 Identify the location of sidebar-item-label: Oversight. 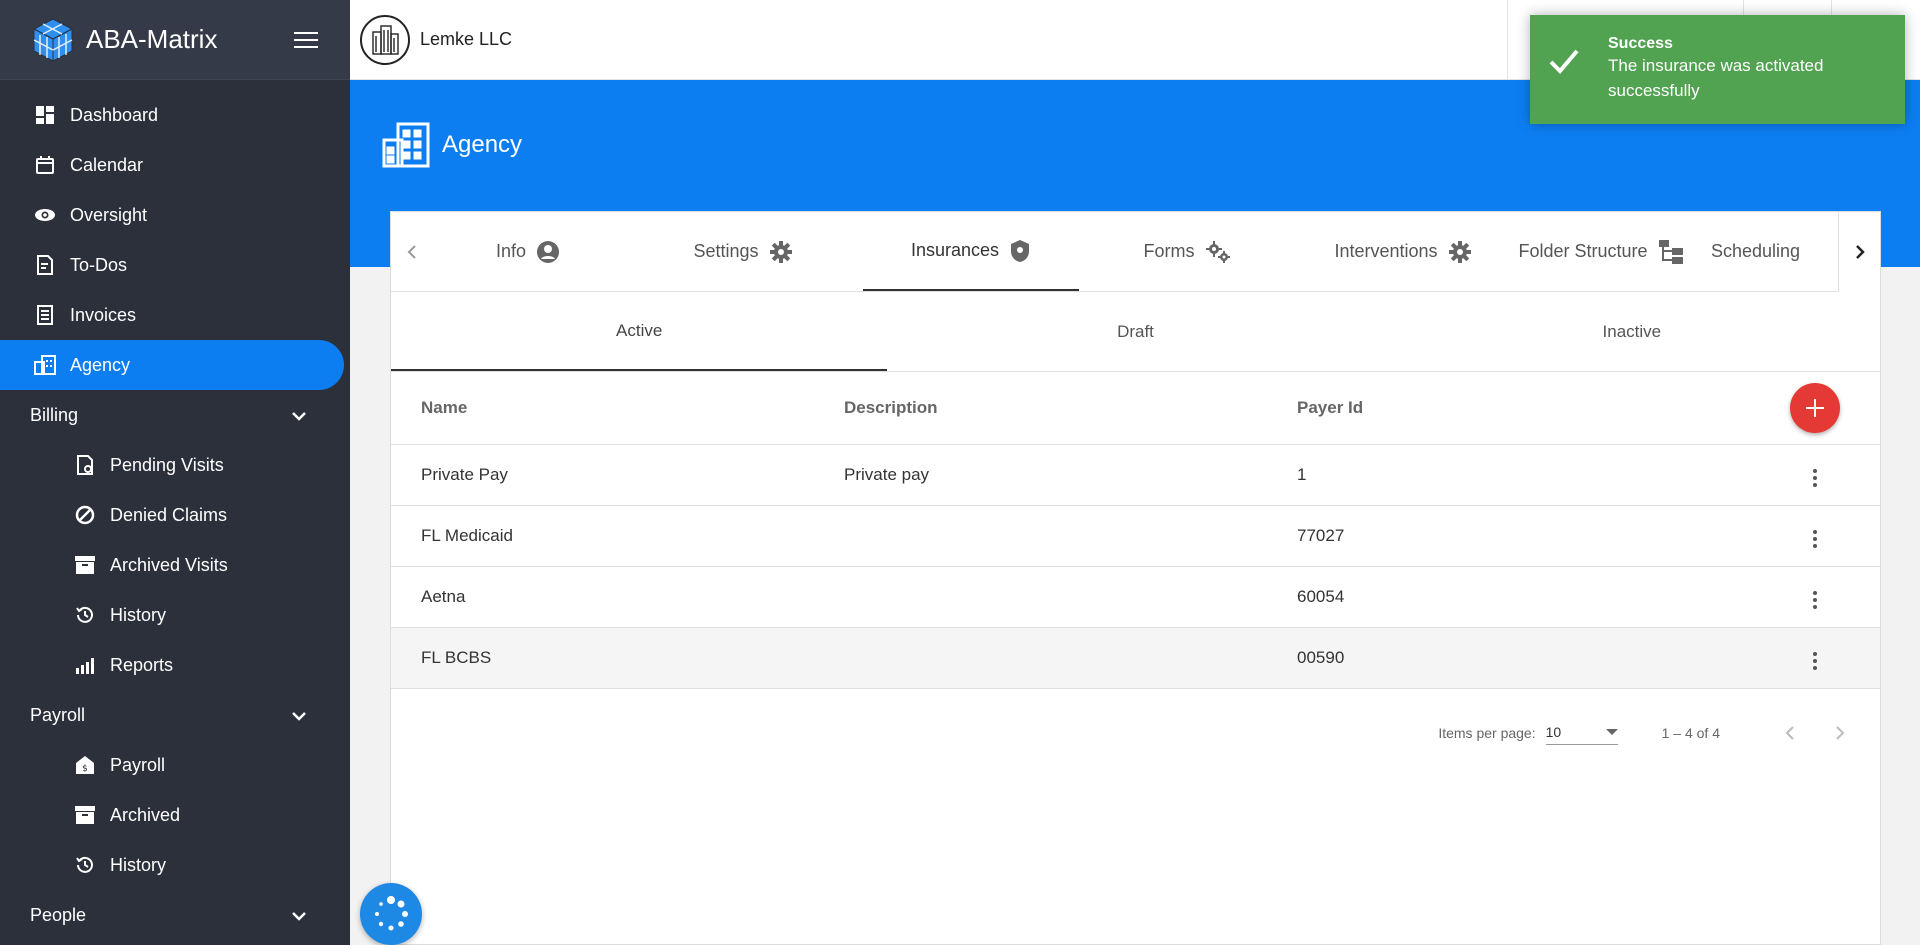
(109, 214).